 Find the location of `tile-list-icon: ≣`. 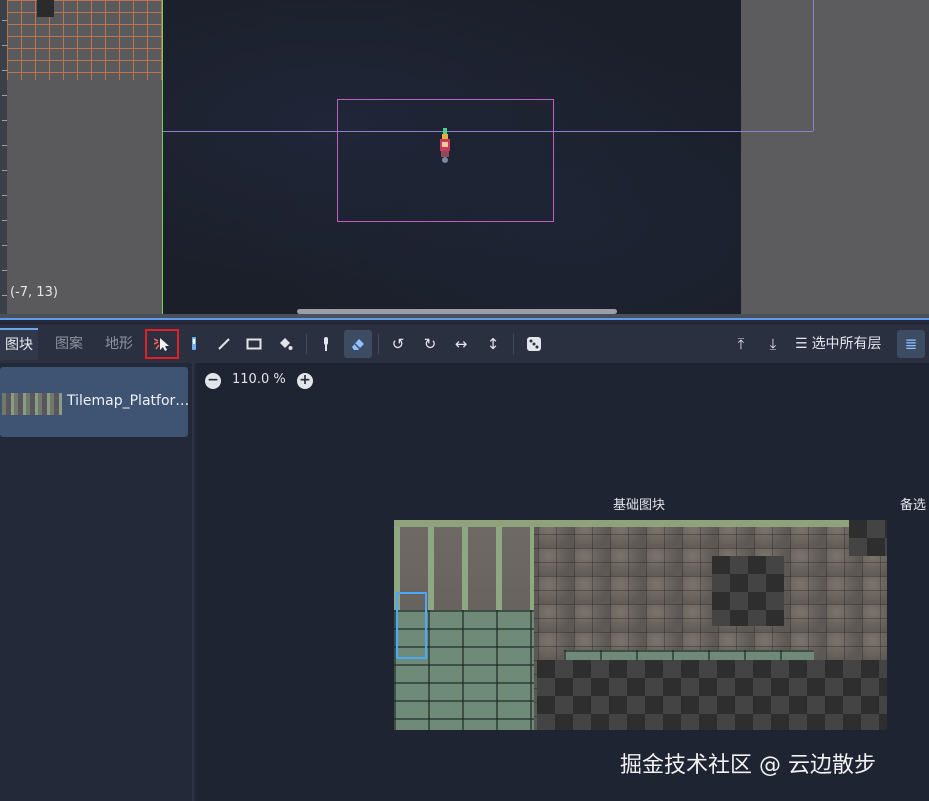

tile-list-icon: ≣ is located at coordinates (911, 344).